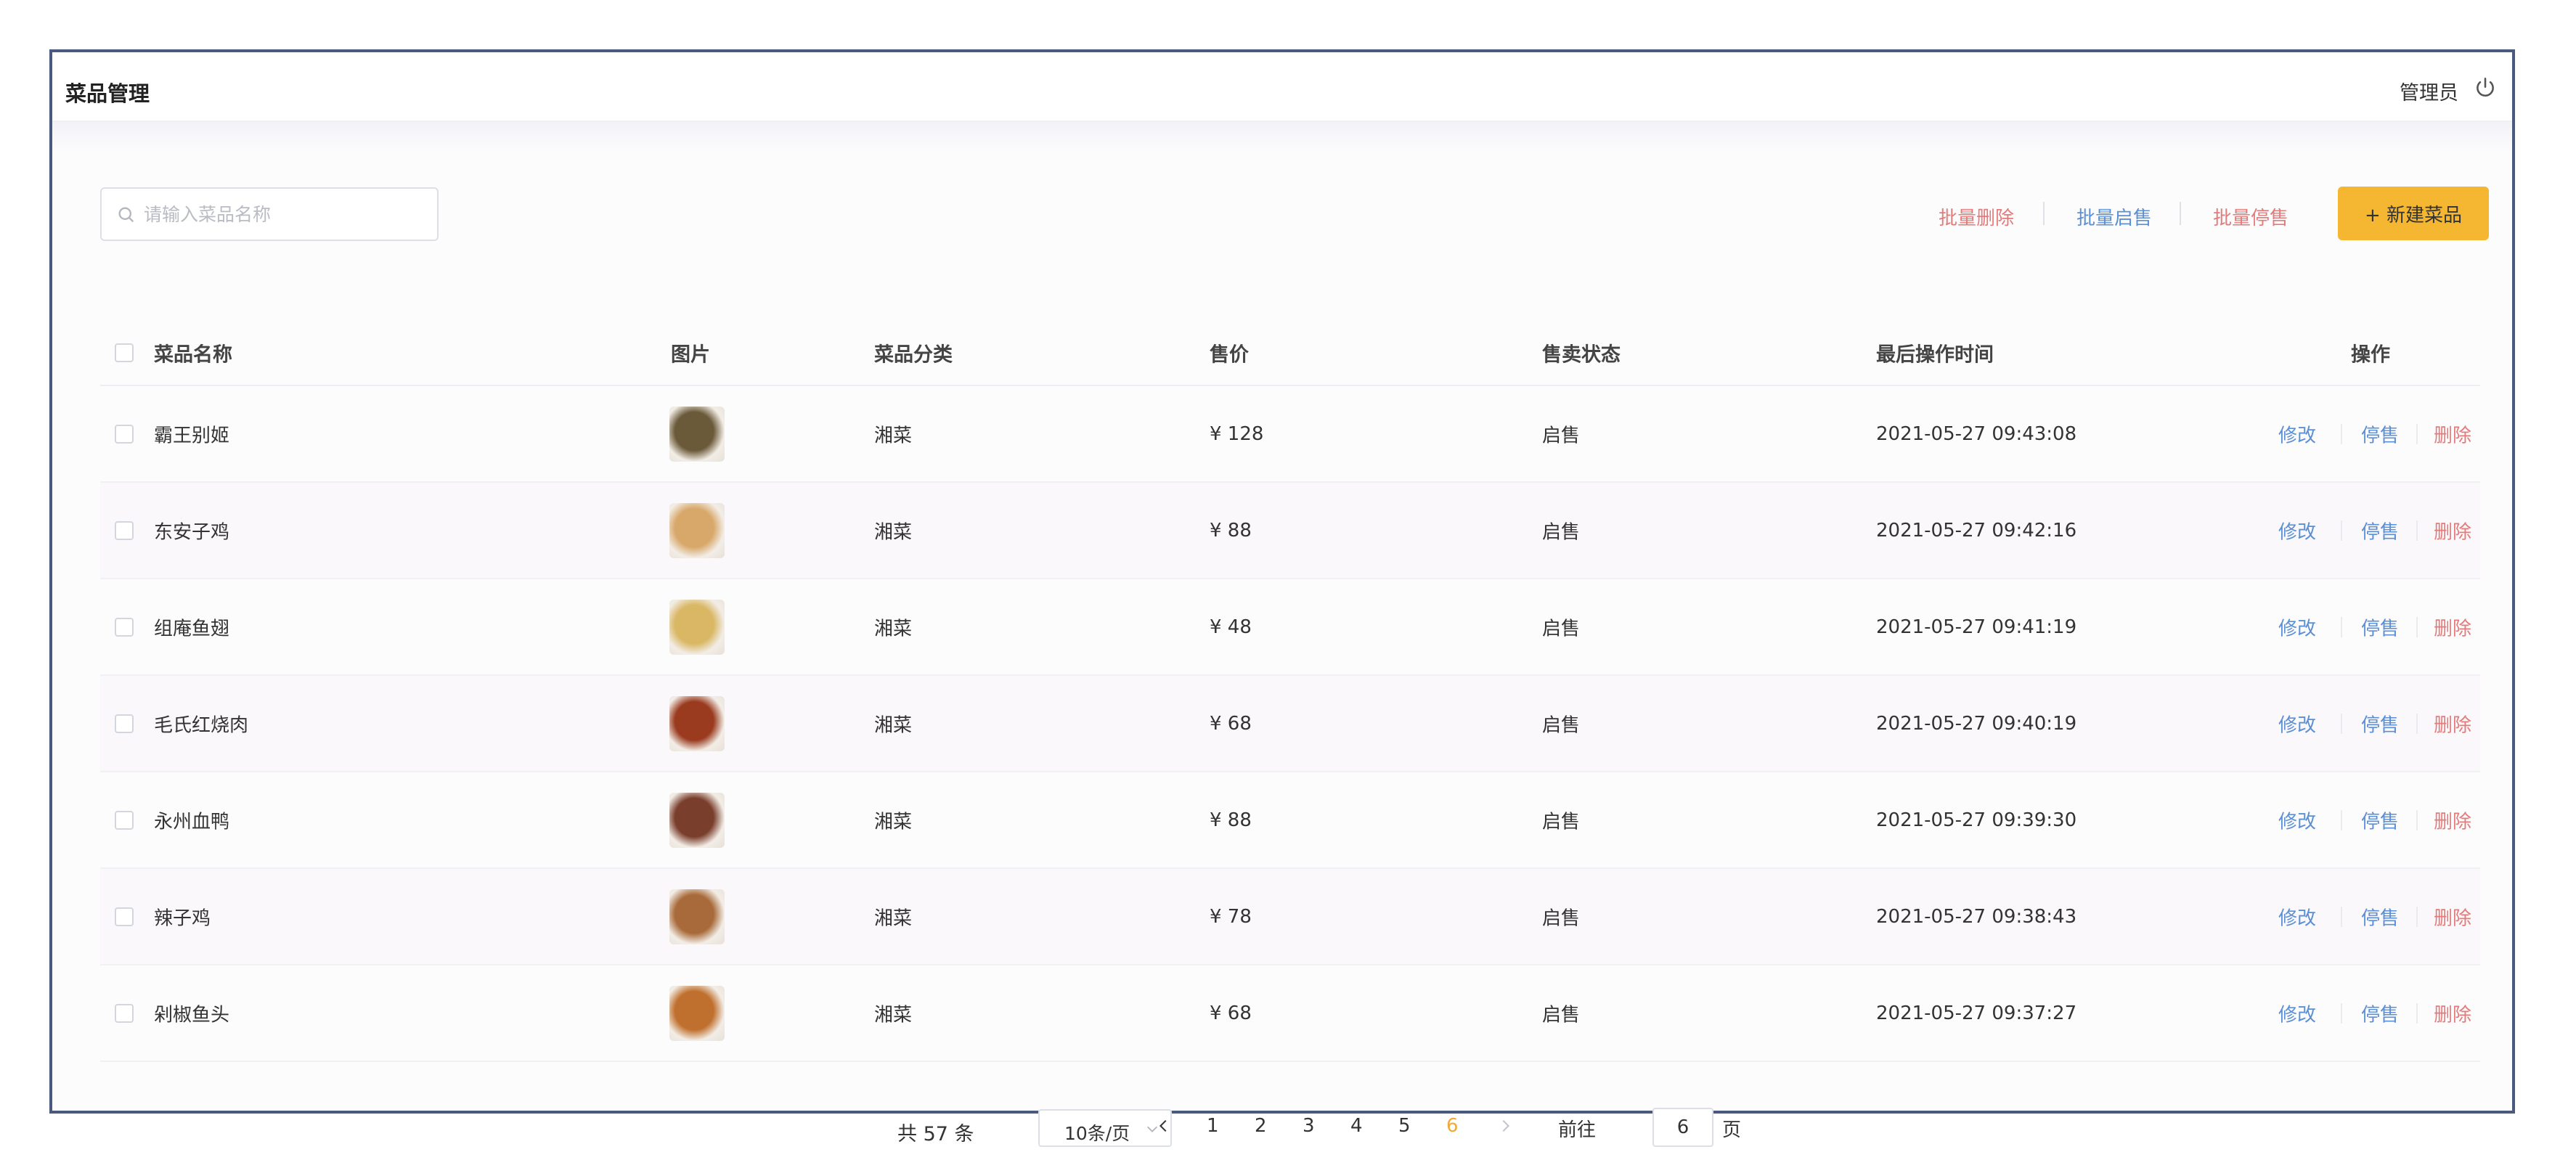 The height and width of the screenshot is (1160, 2576). I want to click on column-header-actions: 操作, so click(2370, 355).